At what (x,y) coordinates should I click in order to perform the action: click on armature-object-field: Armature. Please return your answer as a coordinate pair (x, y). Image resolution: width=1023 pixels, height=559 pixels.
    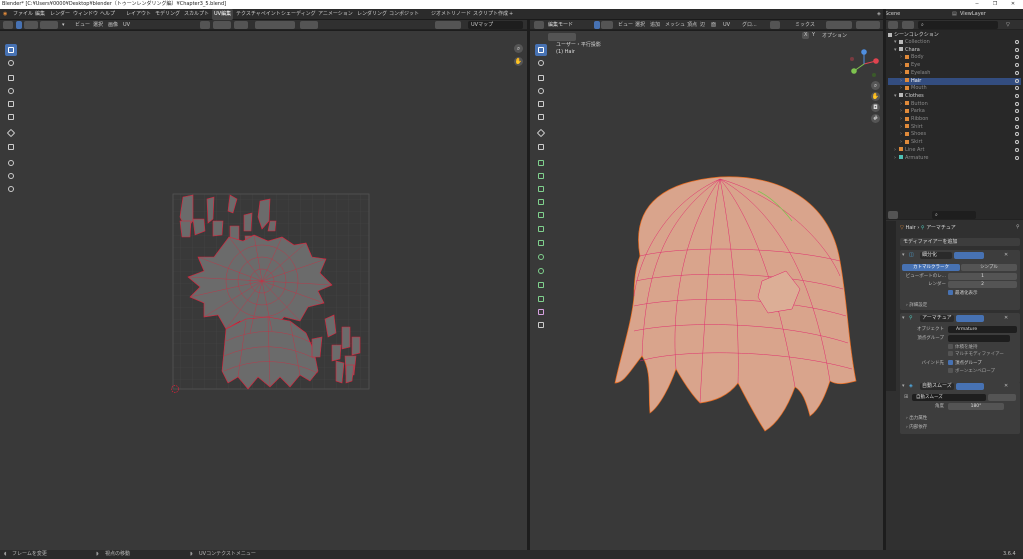
    Looking at the image, I should click on (982, 329).